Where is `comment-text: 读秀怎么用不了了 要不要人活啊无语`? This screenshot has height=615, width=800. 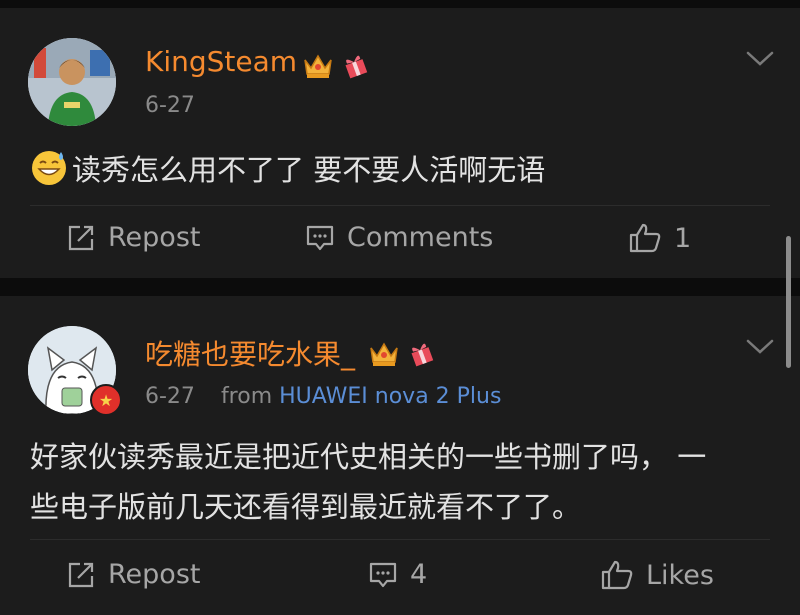 comment-text: 读秀怎么用不了了 要不要人活啊无语 is located at coordinates (395, 173).